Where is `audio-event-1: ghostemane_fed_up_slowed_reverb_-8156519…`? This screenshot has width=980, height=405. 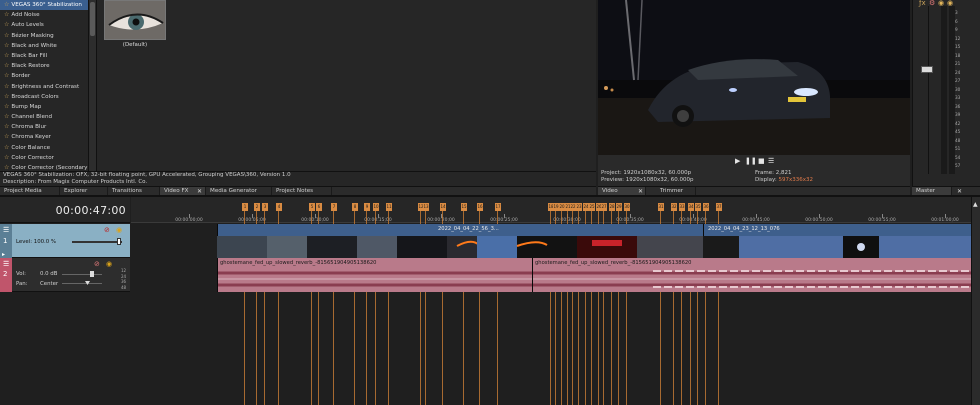
audio-event-1: ghostemane_fed_up_slowed_reverb_-8156519… is located at coordinates (375, 275).